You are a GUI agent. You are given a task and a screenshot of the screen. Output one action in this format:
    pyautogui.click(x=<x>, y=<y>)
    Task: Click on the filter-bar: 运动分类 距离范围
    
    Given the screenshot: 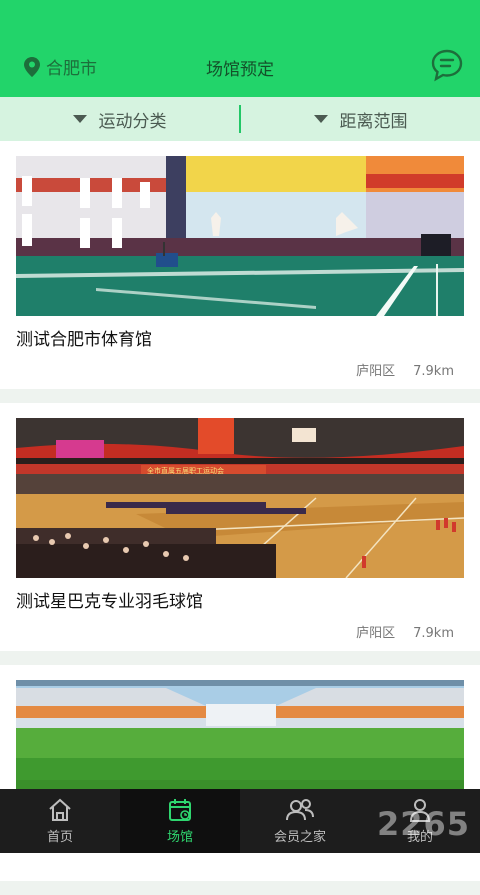 What is the action you would take?
    pyautogui.click(x=240, y=119)
    